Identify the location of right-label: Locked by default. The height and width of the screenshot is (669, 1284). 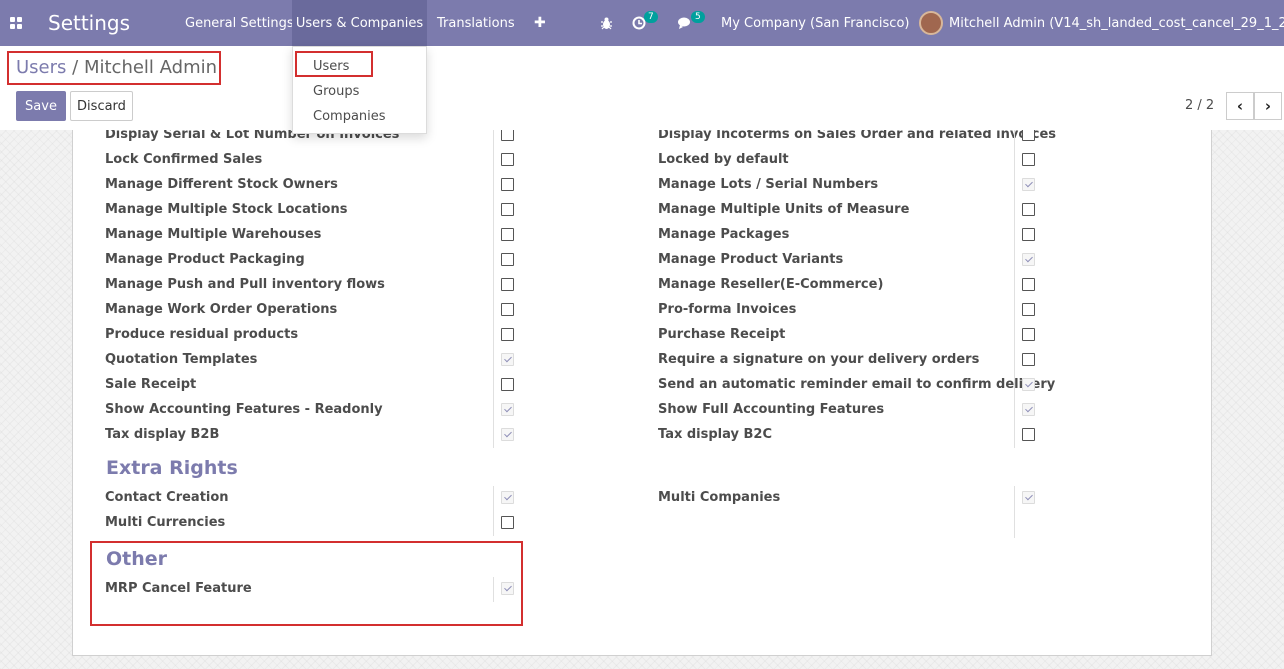
(723, 159).